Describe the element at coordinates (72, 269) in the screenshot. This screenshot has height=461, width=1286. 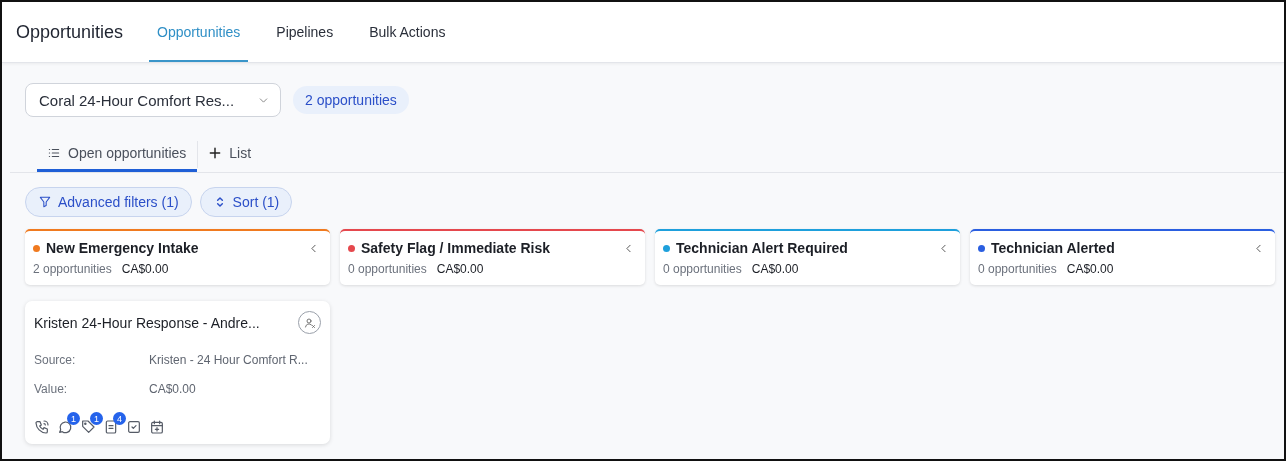
I see `stage-count: 2 opportunities` at that location.